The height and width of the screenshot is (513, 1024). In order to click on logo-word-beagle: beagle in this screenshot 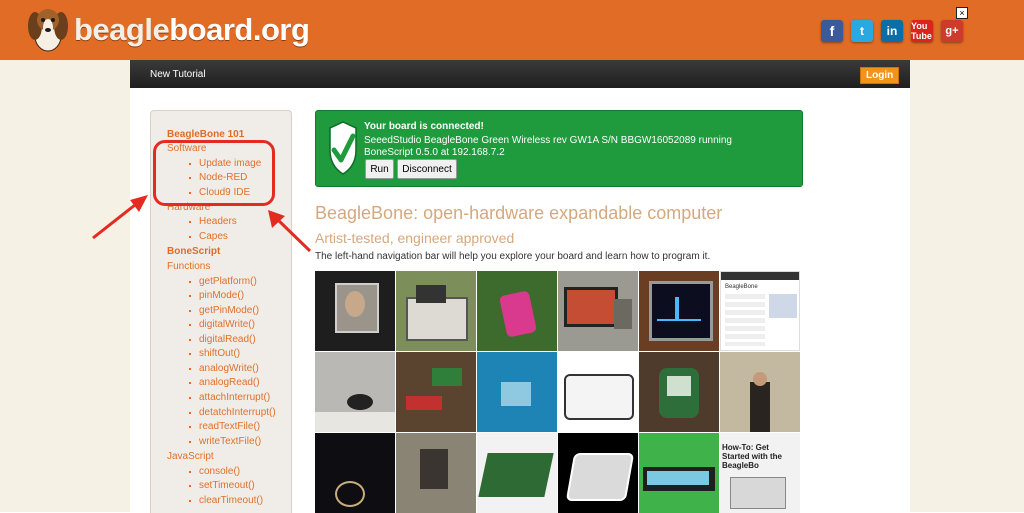, I will do `click(122, 29)`.